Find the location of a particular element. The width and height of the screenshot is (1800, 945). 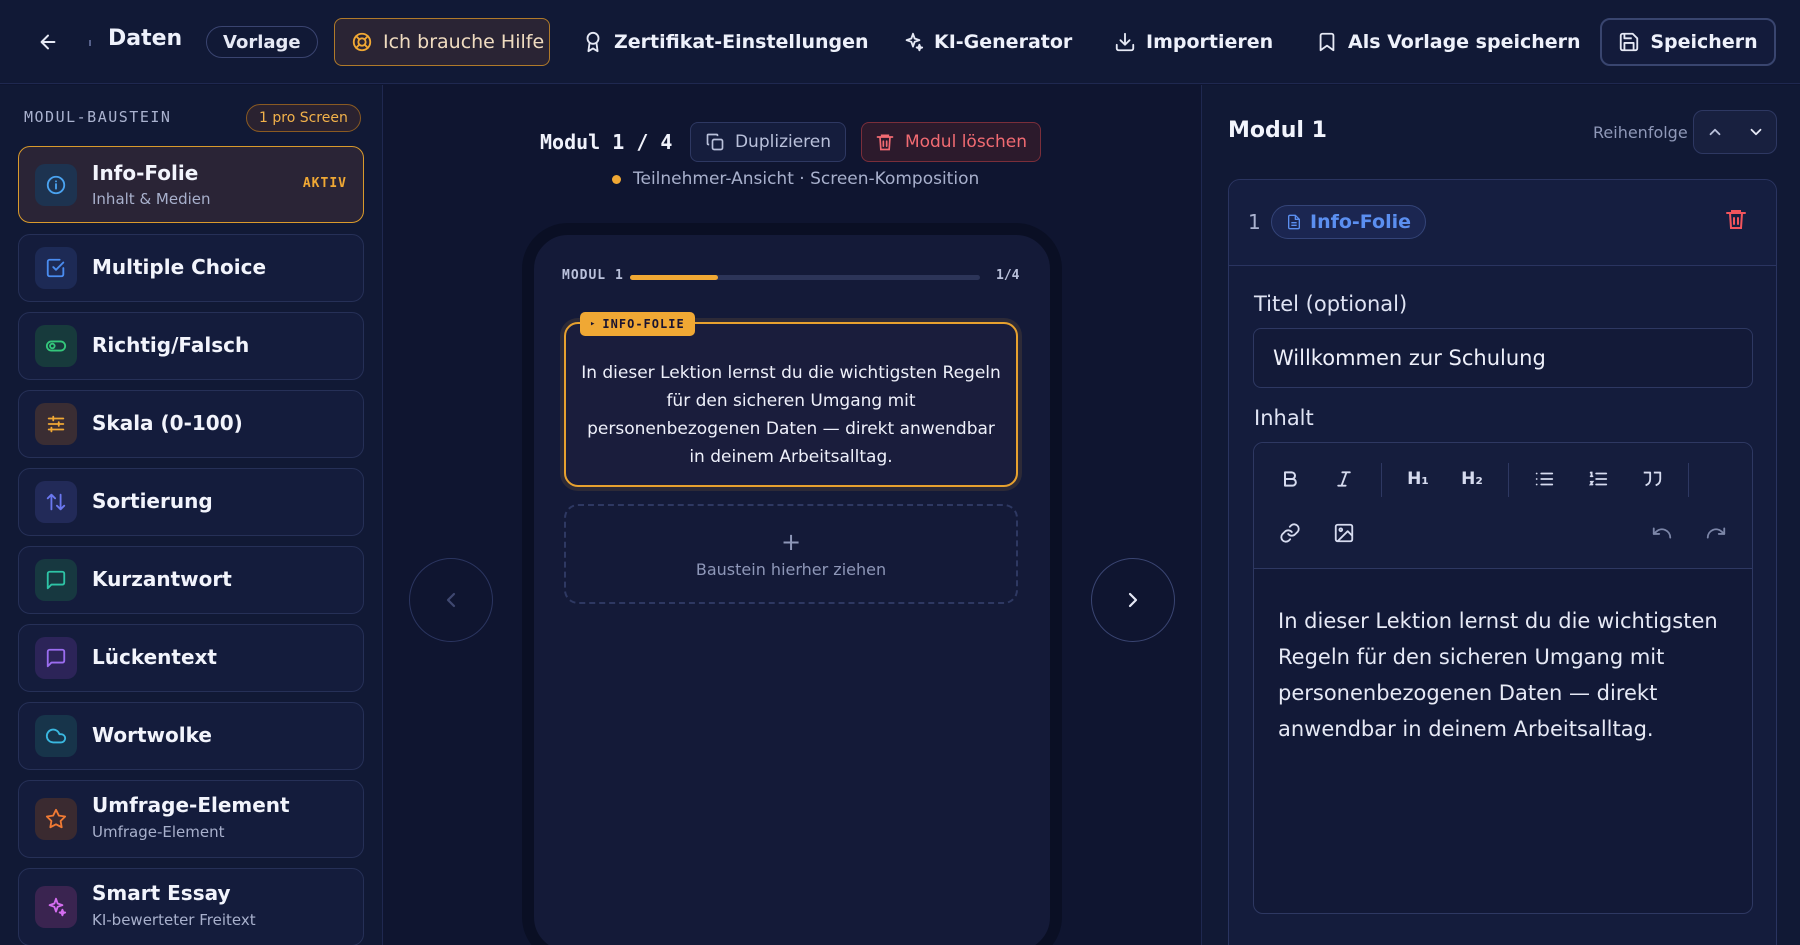

block-card-info-folie: Info-Folie Inhalt & Medien AKTIV is located at coordinates (191, 184).